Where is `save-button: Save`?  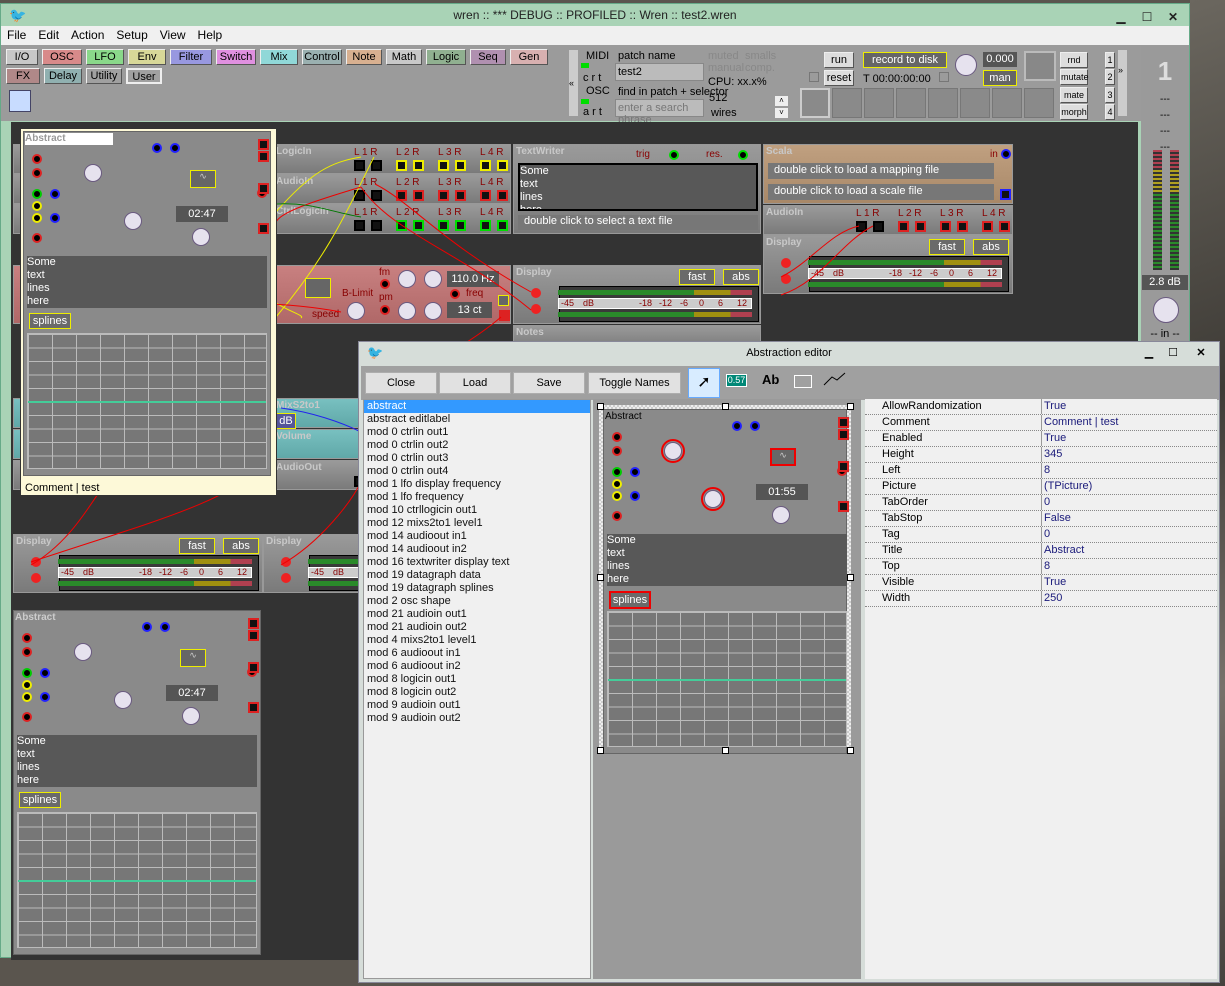 save-button: Save is located at coordinates (549, 383).